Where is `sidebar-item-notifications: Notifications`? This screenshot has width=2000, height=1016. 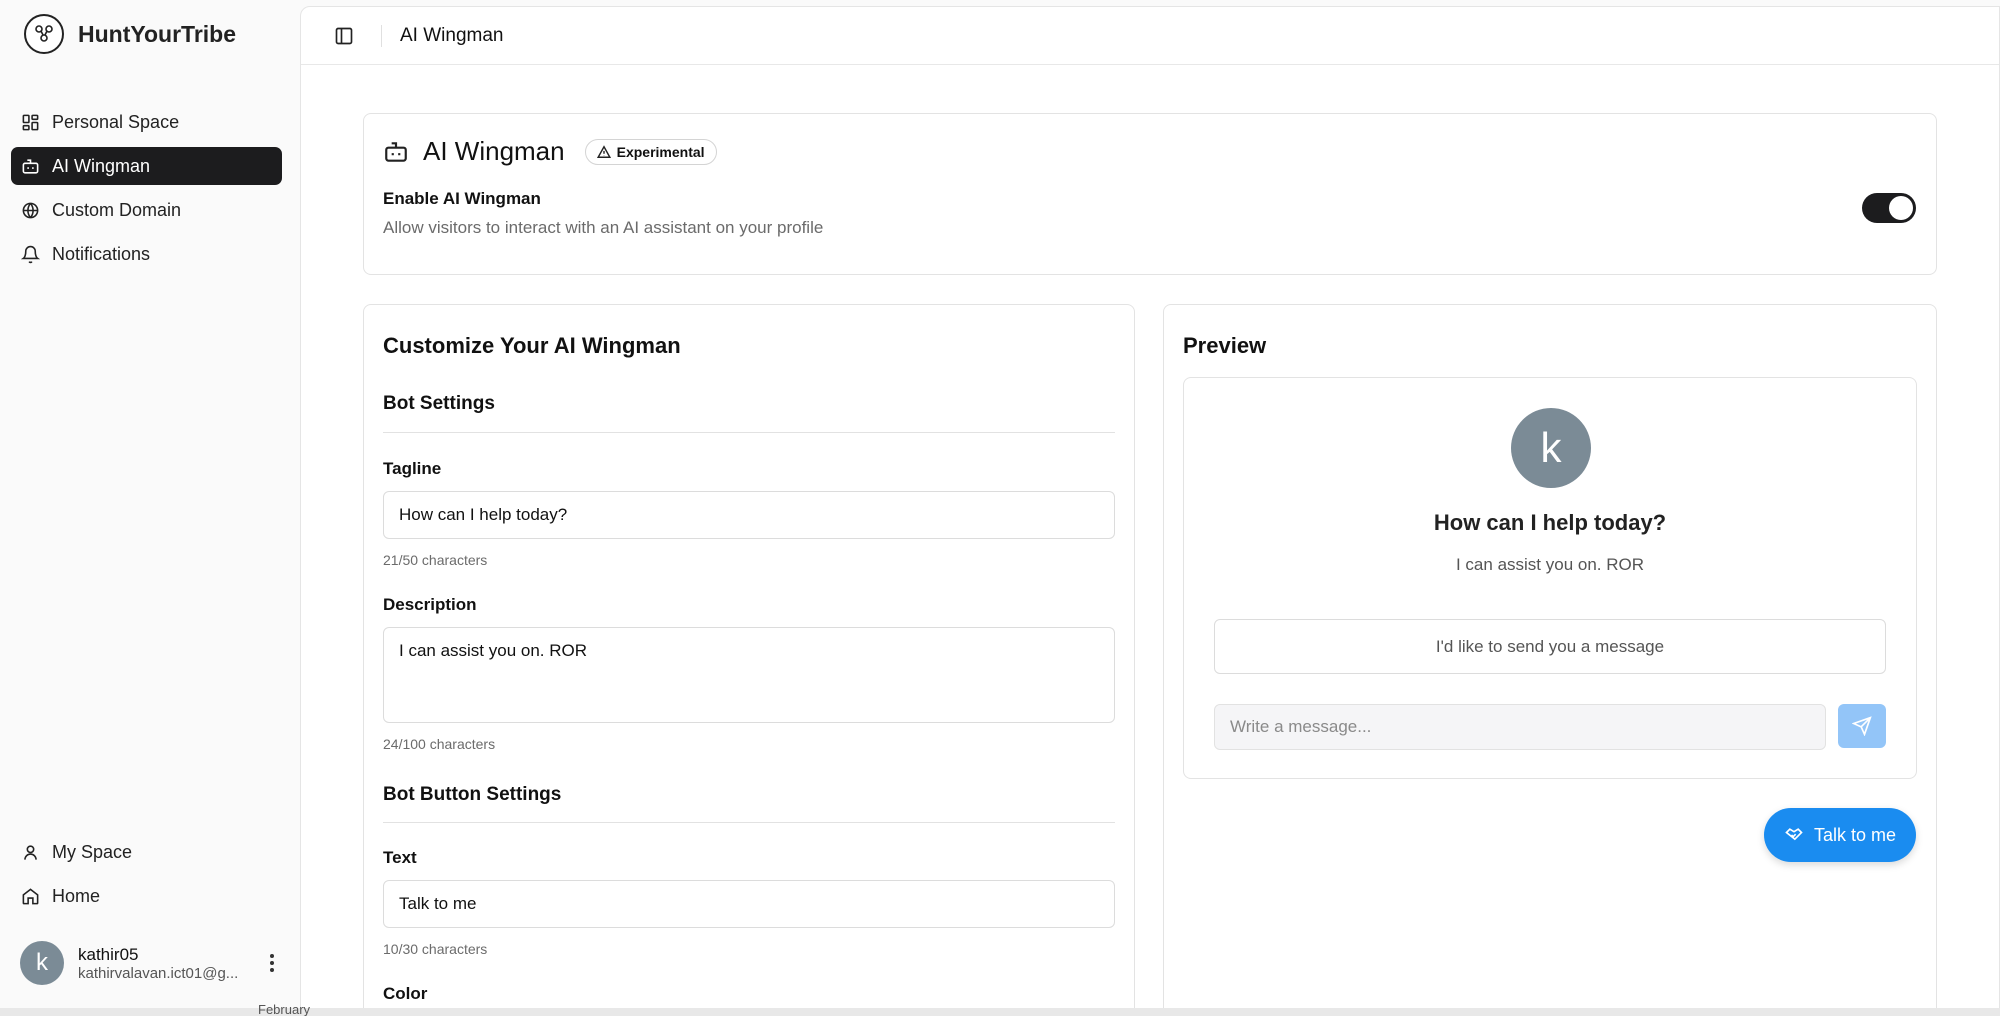
sidebar-item-notifications: Notifications is located at coordinates (146, 254).